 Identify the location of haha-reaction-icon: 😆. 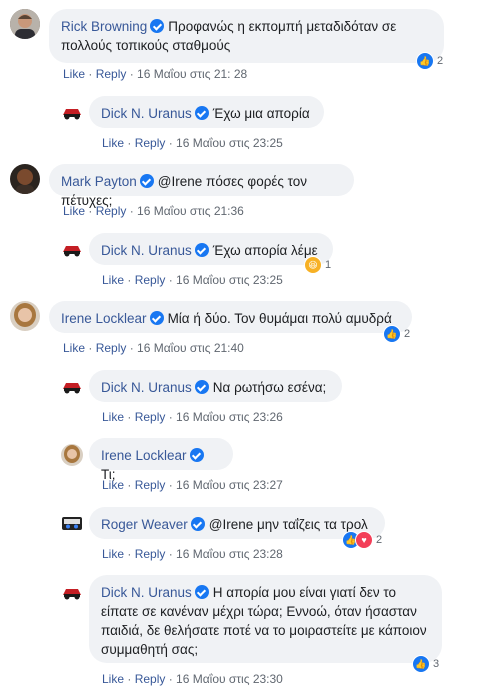
(313, 265).